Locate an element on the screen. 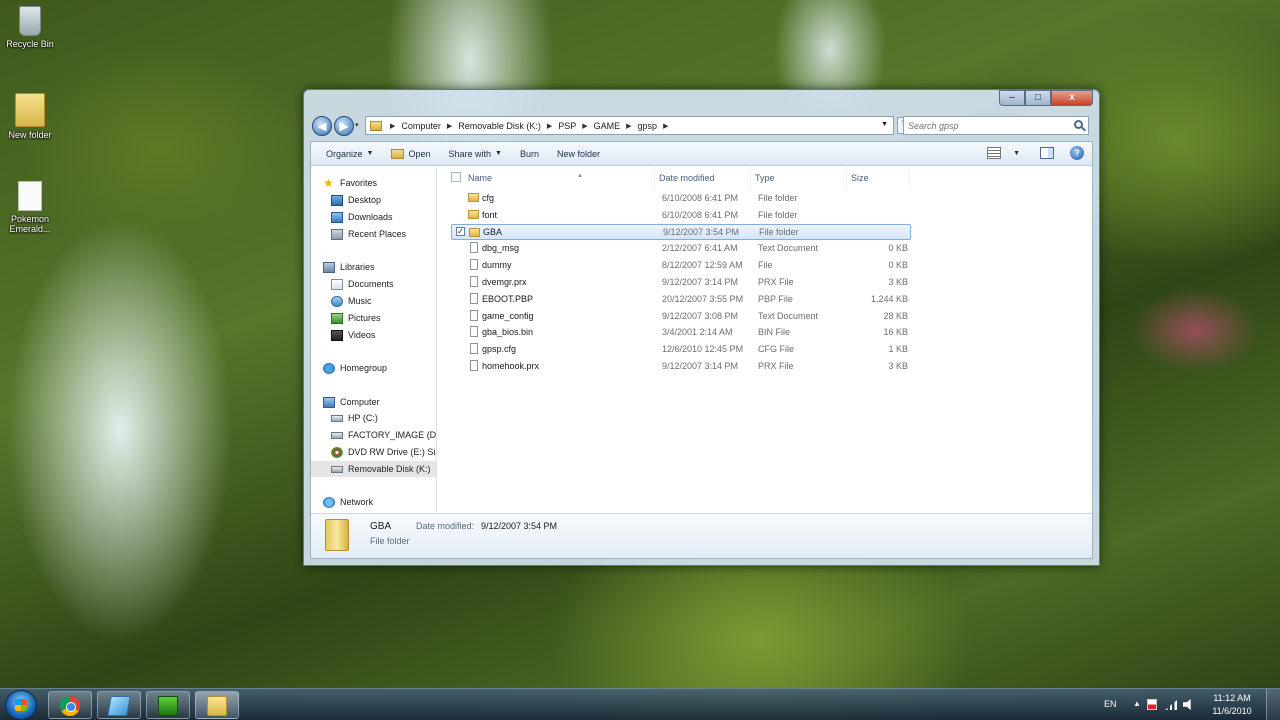 The height and width of the screenshot is (720, 1280). taskbar-explorer is located at coordinates (217, 705).